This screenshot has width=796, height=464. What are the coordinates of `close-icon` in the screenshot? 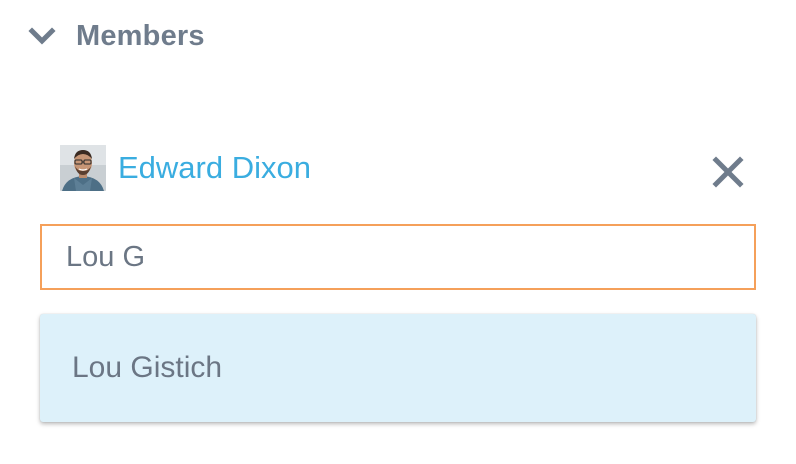 It's located at (728, 172).